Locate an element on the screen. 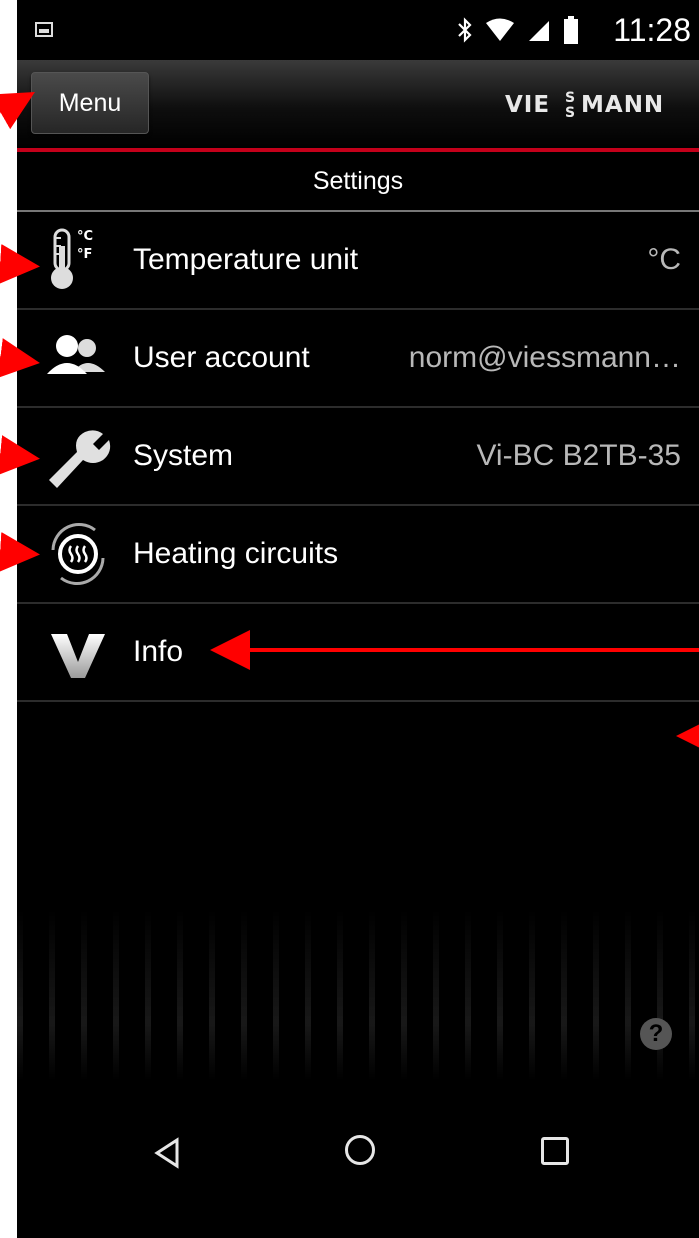  svg-text: °C is located at coordinates (85, 236).